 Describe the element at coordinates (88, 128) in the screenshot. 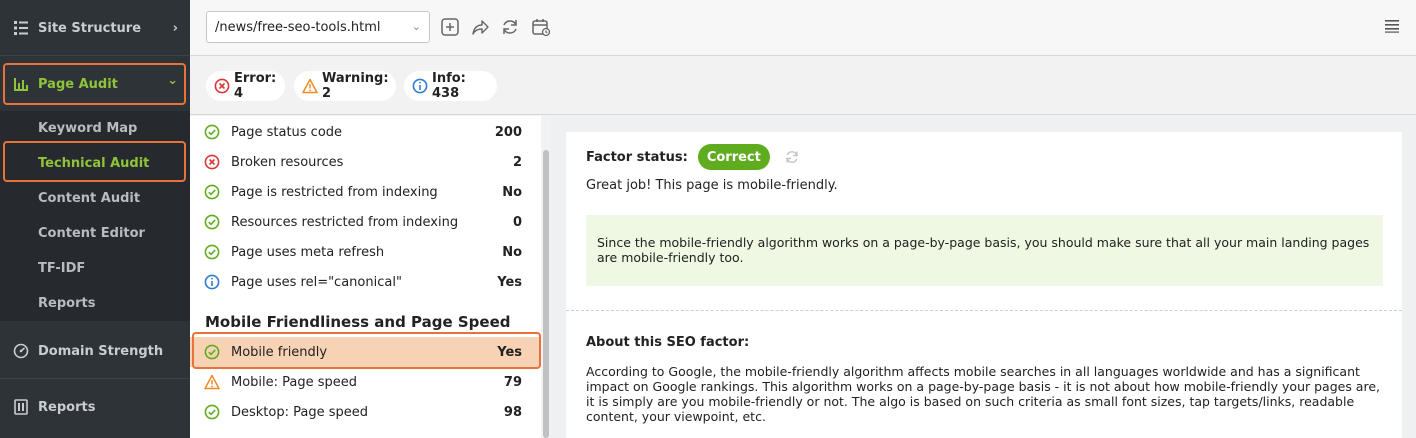

I see `sidebar-item-label: Keyword Map` at that location.